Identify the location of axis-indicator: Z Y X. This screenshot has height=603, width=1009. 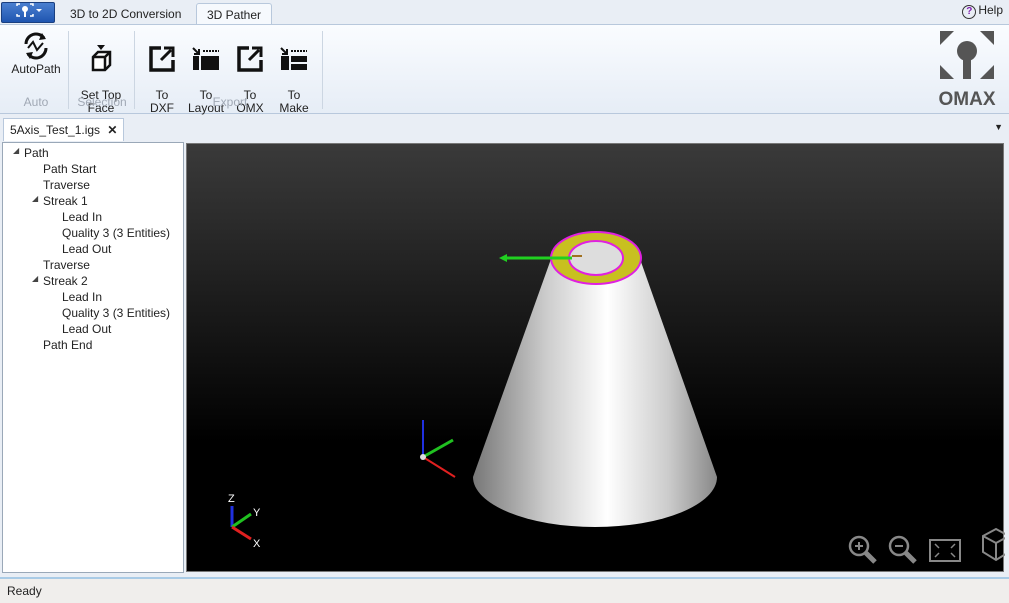
(244, 521).